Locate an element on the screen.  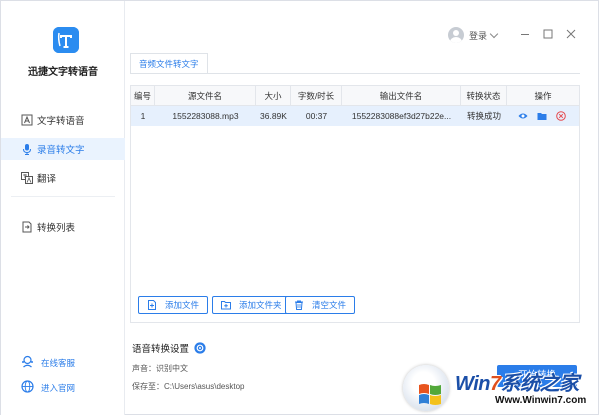
trash-icon is located at coordinates (299, 305).